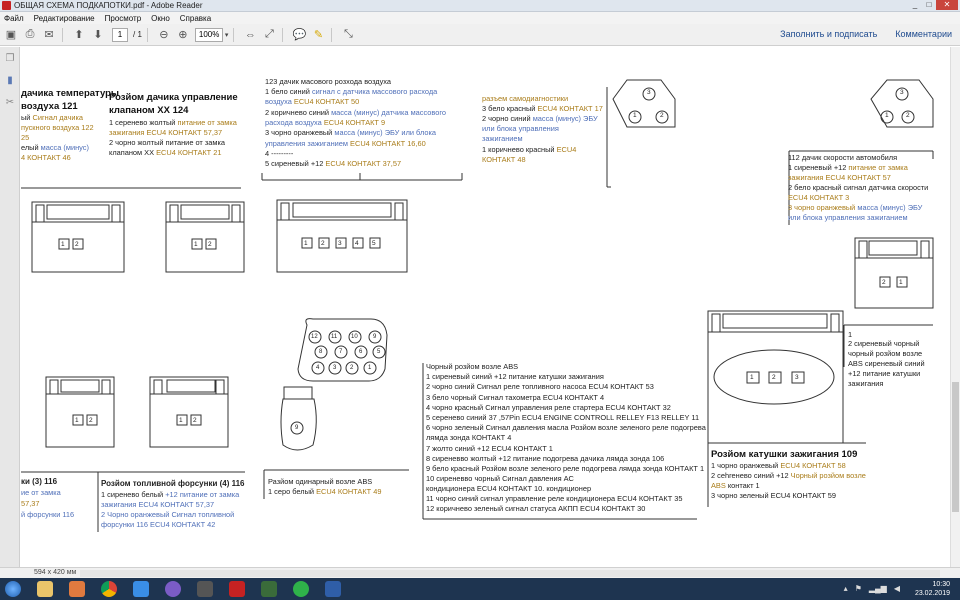 This screenshot has width=960, height=600. What do you see at coordinates (11, 35) in the screenshot?
I see `save-icon: ▣` at bounding box center [11, 35].